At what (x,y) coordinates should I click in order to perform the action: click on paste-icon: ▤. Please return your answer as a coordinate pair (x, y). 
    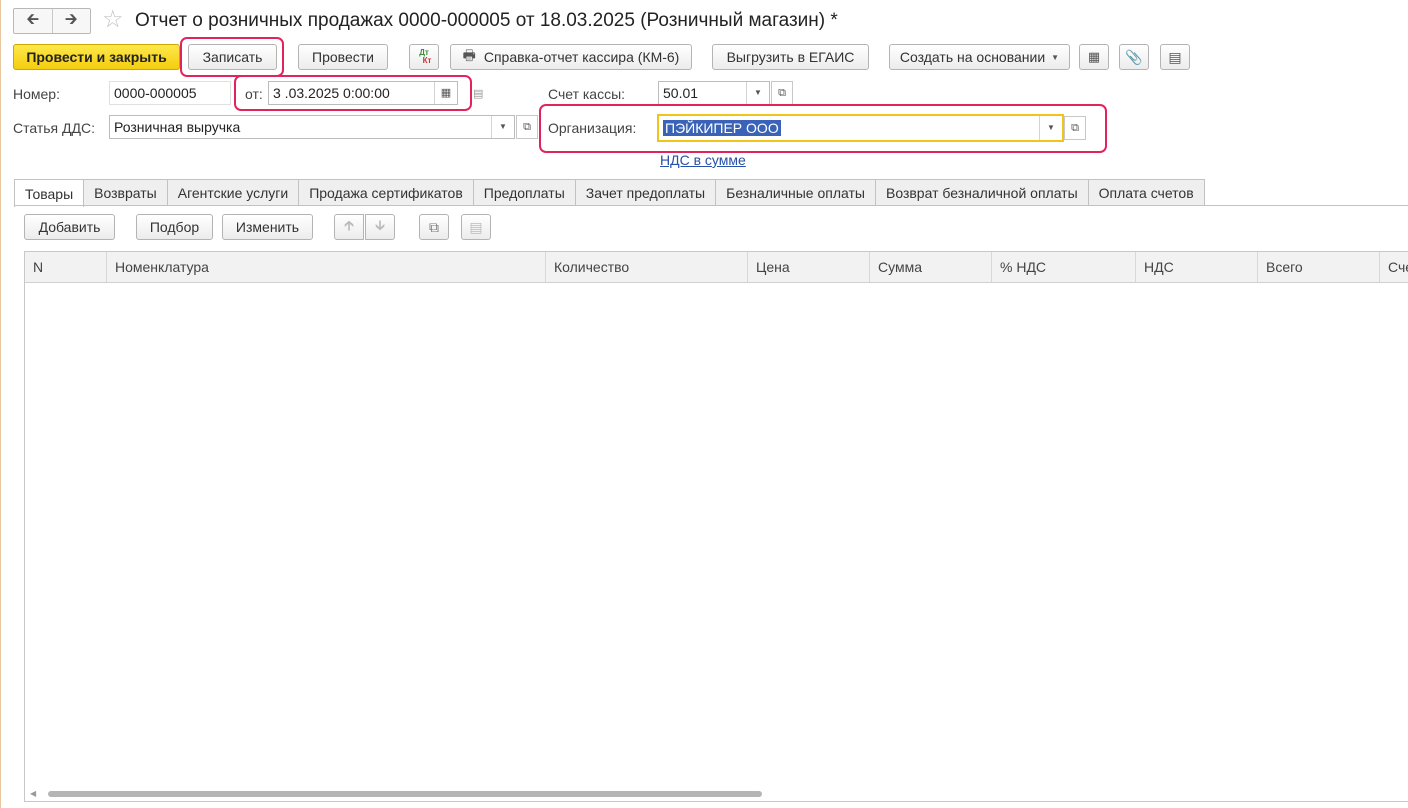
    Looking at the image, I should click on (476, 226).